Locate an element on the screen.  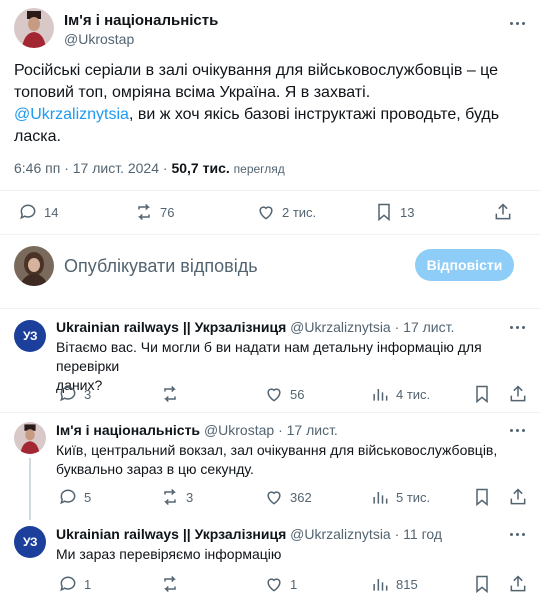
like-button: 2 тис. is located at coordinates (286, 212).